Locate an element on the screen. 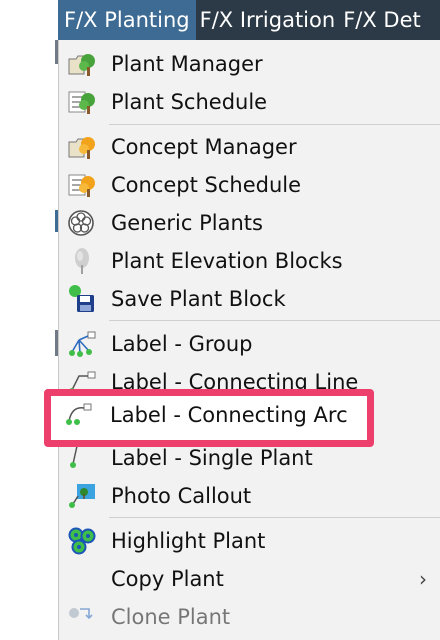  label-single-plant-icon is located at coordinates (74, 456).